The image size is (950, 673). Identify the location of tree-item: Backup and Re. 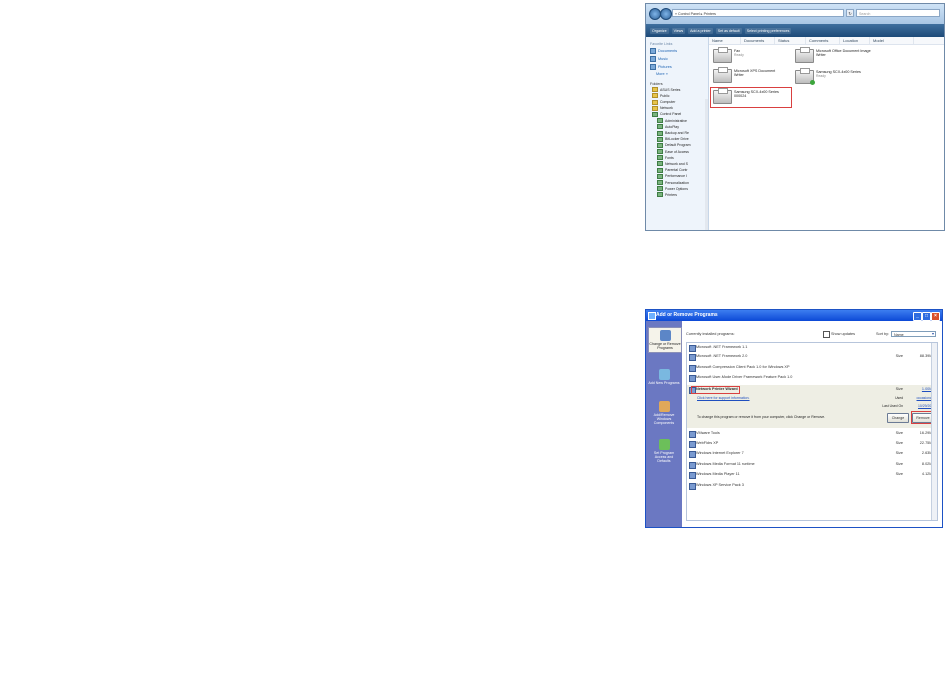
(682, 133).